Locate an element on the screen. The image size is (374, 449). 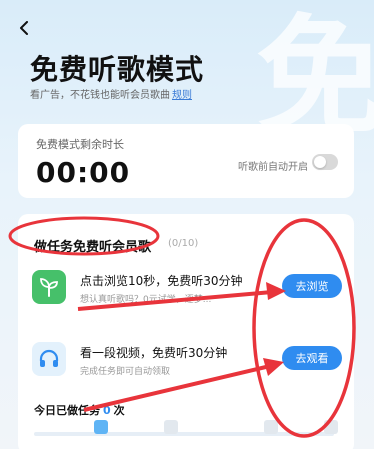
timer-card: 免费模式剩余时长 00:00 听歌前自动开启 is located at coordinates (186, 161).